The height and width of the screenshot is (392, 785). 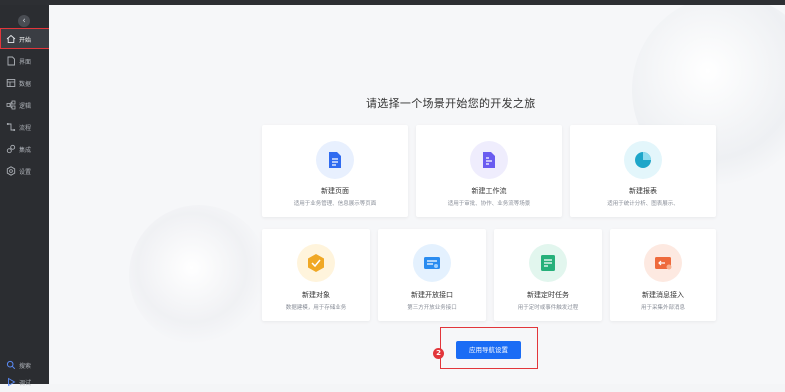 I want to click on card-description: 第三方开放业务接口, so click(x=432, y=308).